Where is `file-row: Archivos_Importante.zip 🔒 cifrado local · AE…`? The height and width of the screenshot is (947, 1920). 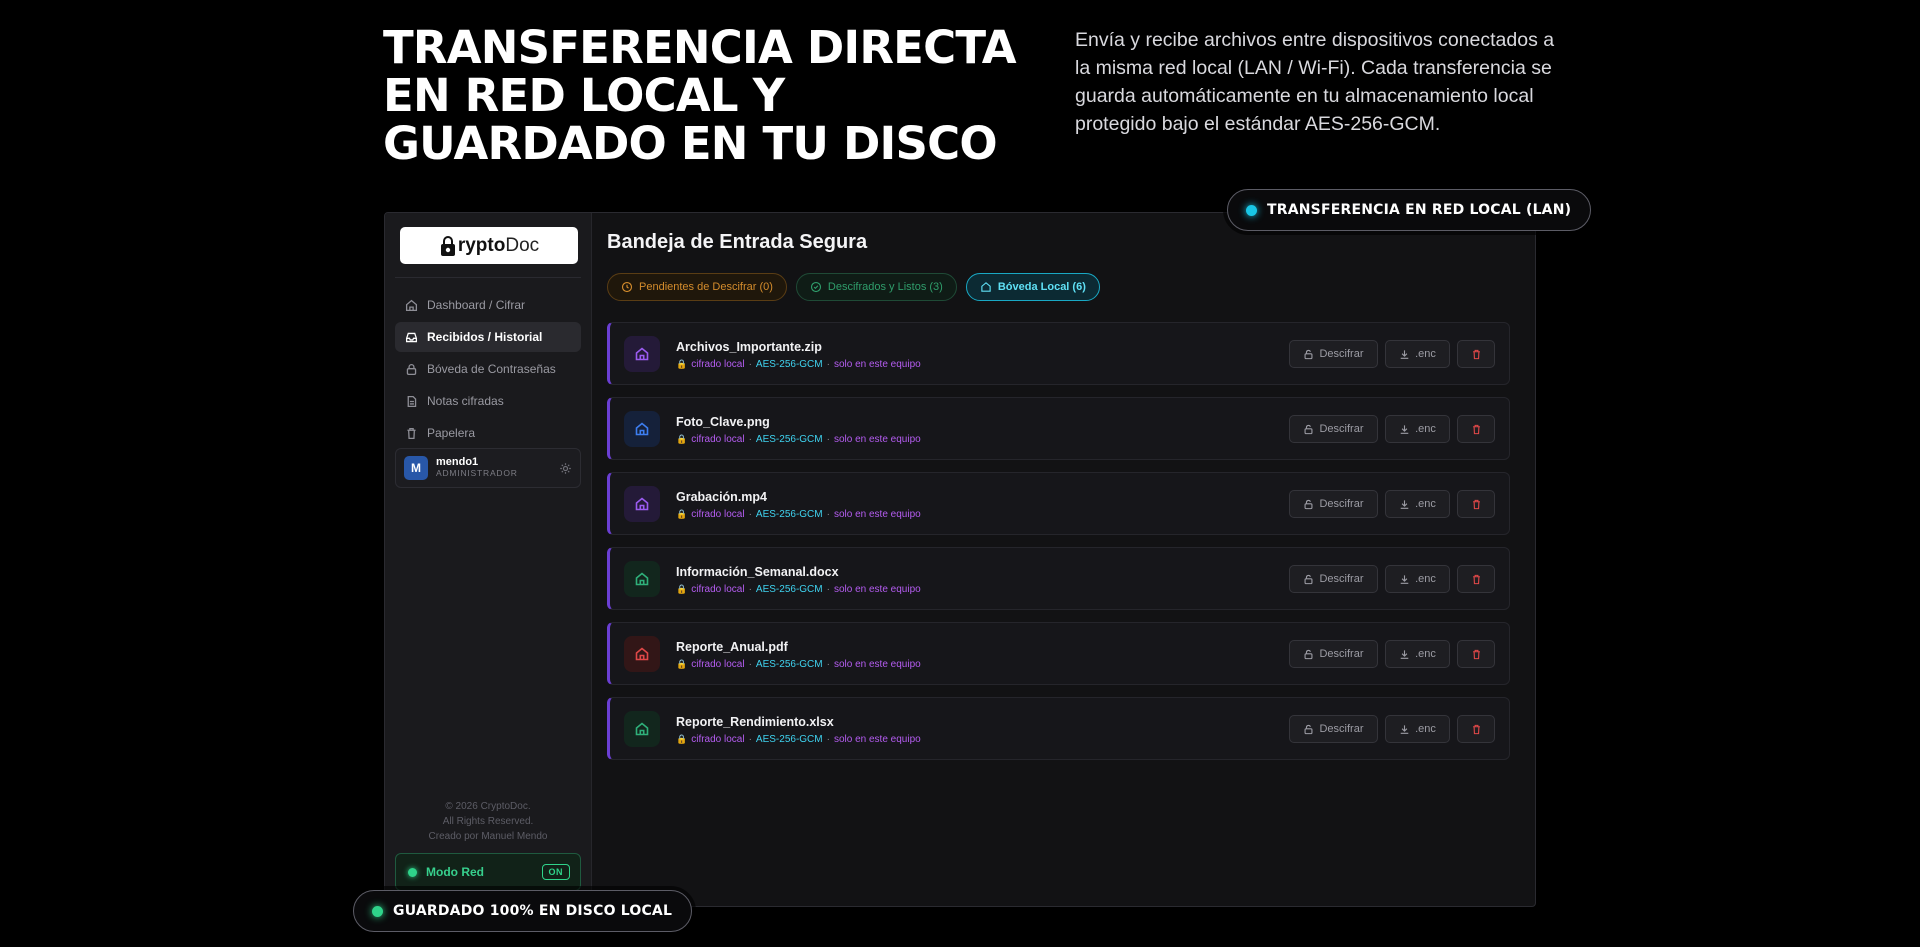
file-row: Archivos_Importante.zip 🔒 cifrado local · AE… is located at coordinates (1058, 353).